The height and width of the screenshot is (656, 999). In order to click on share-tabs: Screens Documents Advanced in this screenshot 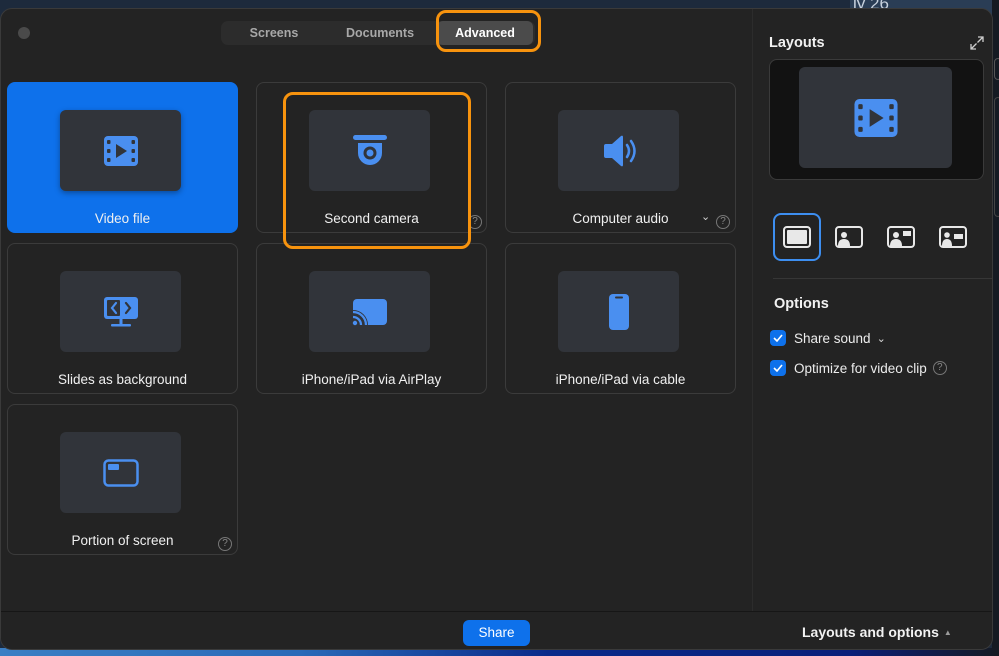, I will do `click(378, 33)`.